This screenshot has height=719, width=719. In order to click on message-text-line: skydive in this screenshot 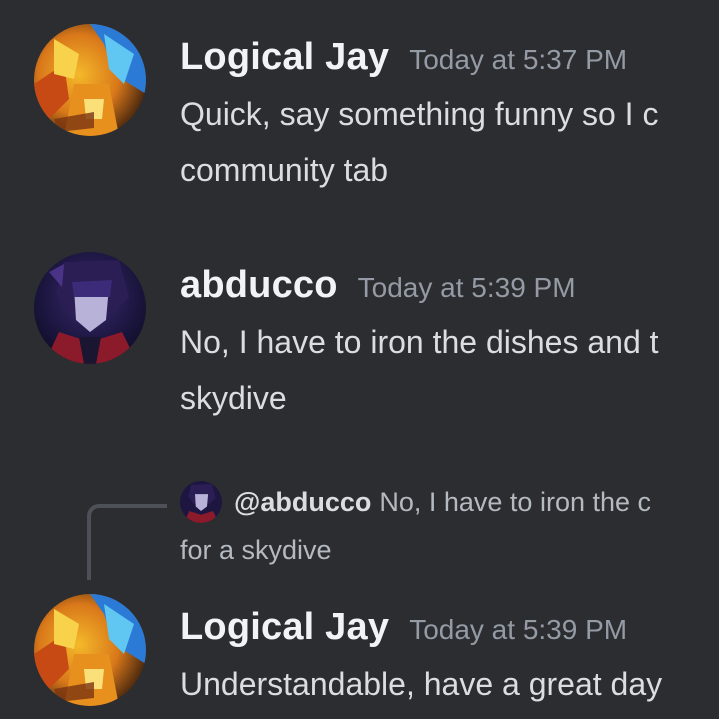, I will do `click(233, 398)`.